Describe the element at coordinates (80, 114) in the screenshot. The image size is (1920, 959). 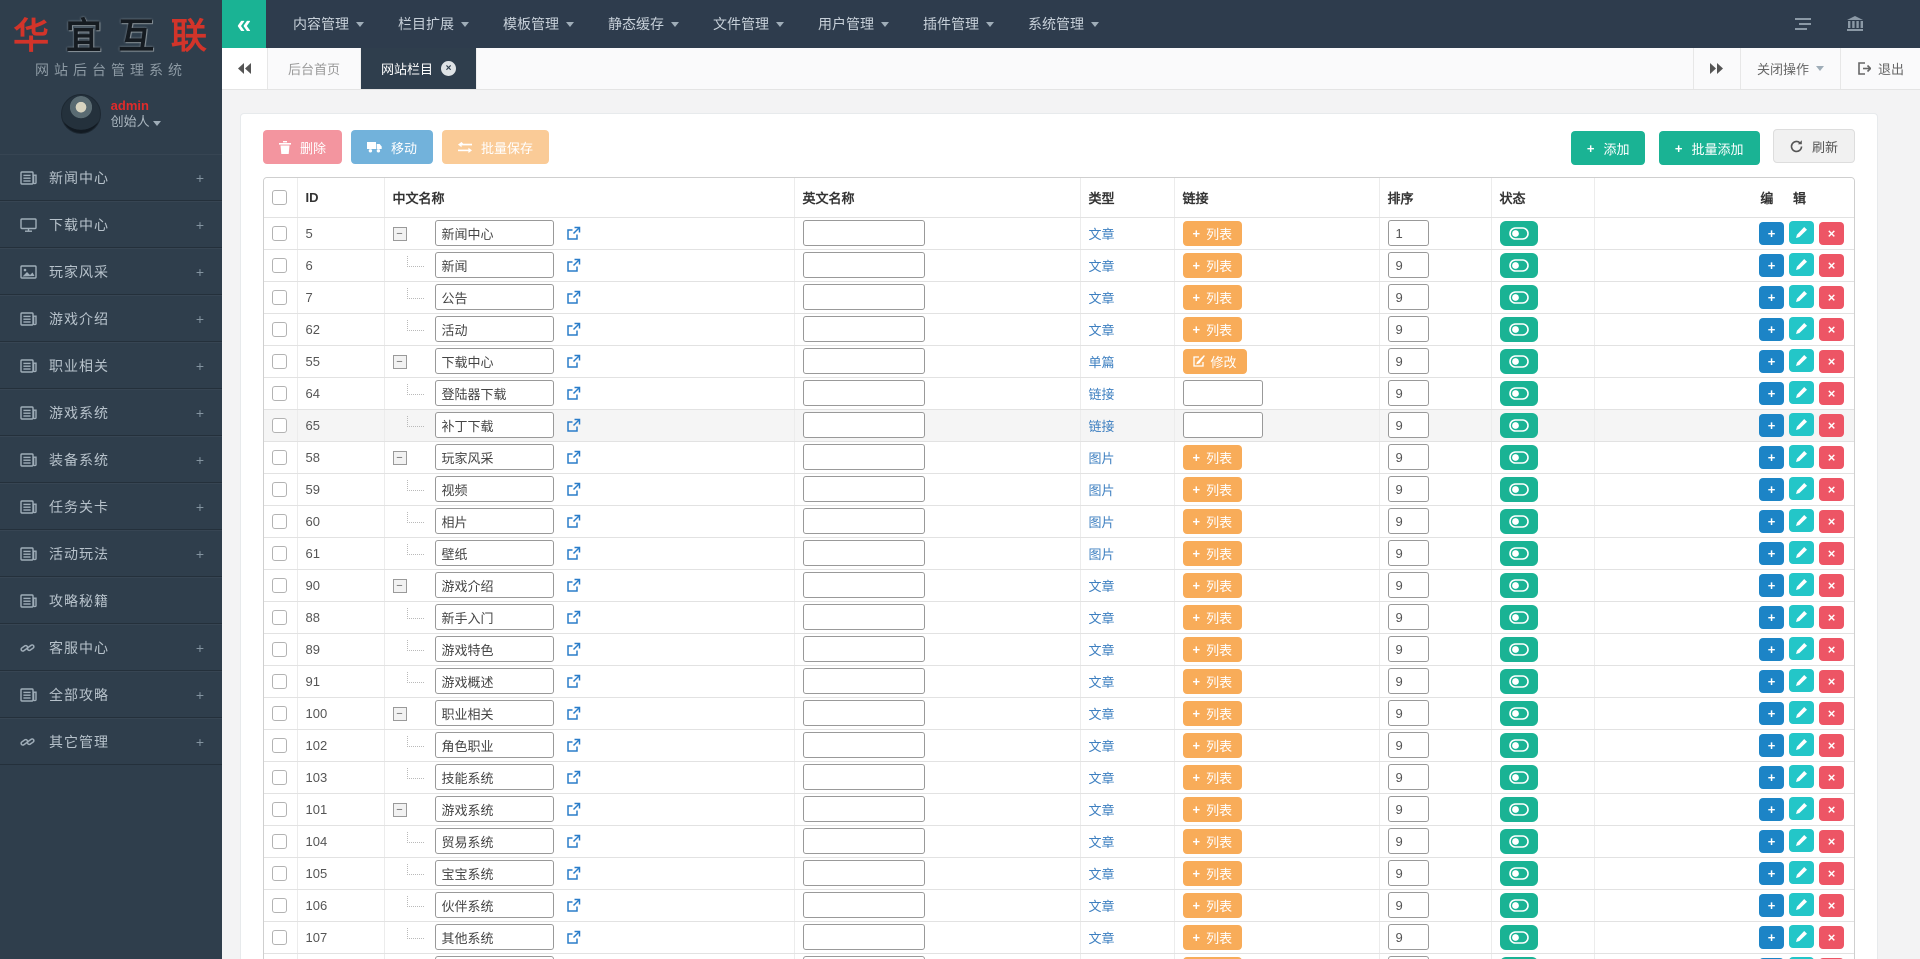
I see `avatar` at that location.